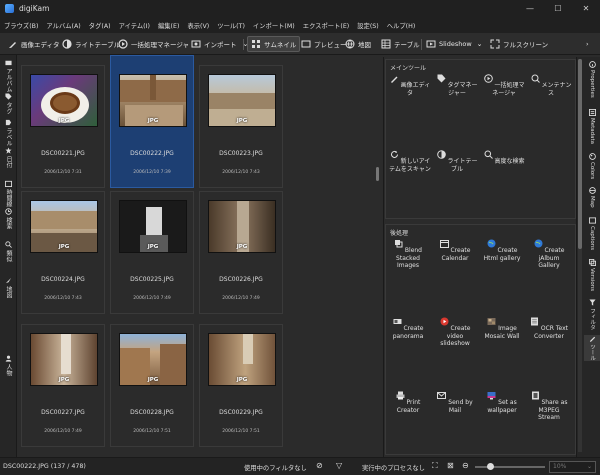  I want to click on digikam-logo-icon, so click(9, 8).